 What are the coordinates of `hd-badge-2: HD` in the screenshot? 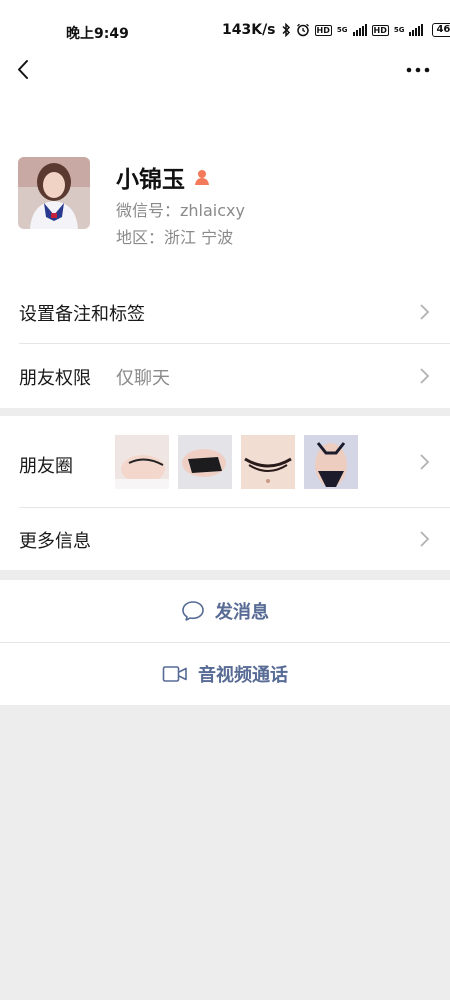 It's located at (380, 30).